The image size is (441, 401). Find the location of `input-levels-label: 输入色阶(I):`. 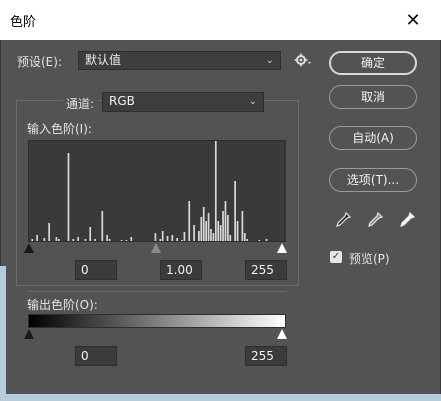

input-levels-label: 输入色阶(I): is located at coordinates (59, 129).